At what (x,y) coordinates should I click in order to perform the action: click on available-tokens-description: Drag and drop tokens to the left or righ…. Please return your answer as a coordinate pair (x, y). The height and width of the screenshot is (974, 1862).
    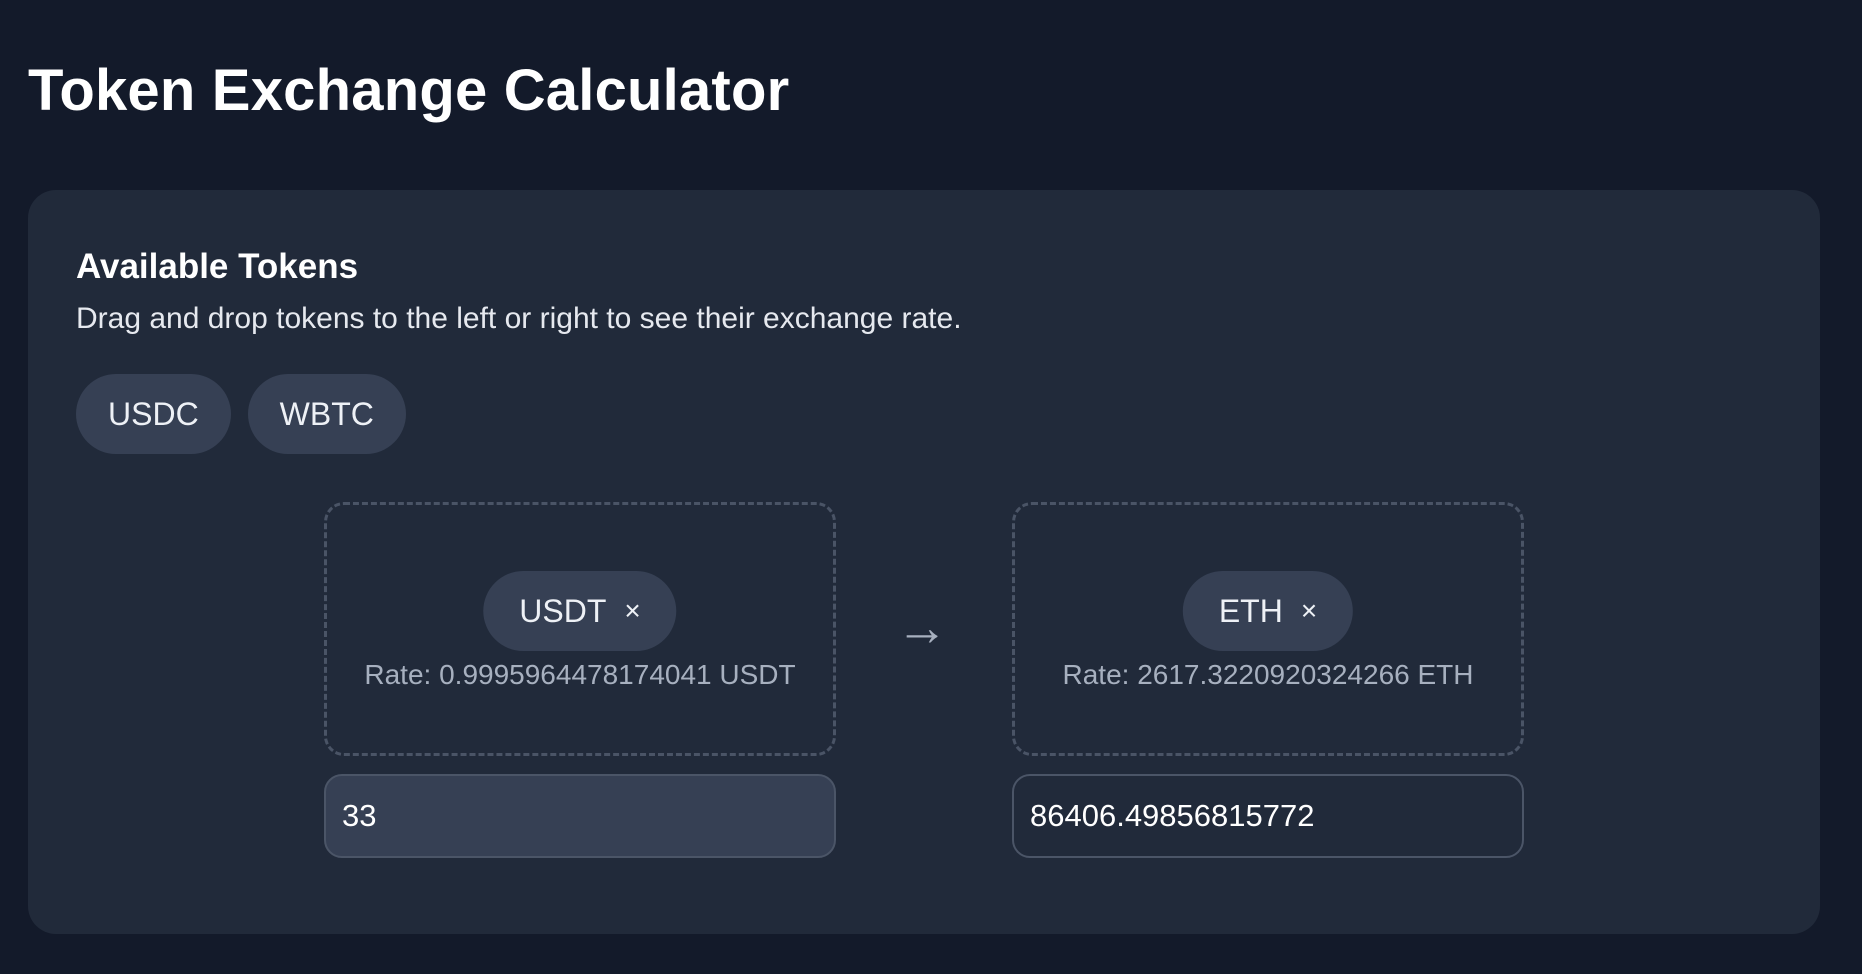
    Looking at the image, I should click on (519, 318).